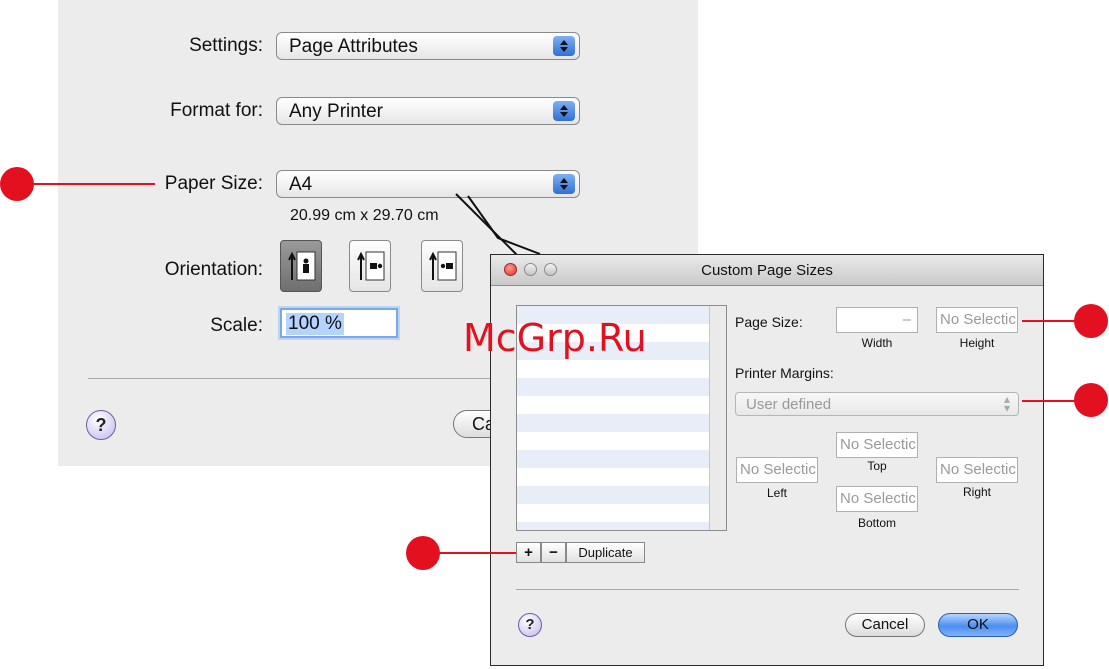 This screenshot has width=1109, height=669. I want to click on bottom-caption: Bottom, so click(876, 523).